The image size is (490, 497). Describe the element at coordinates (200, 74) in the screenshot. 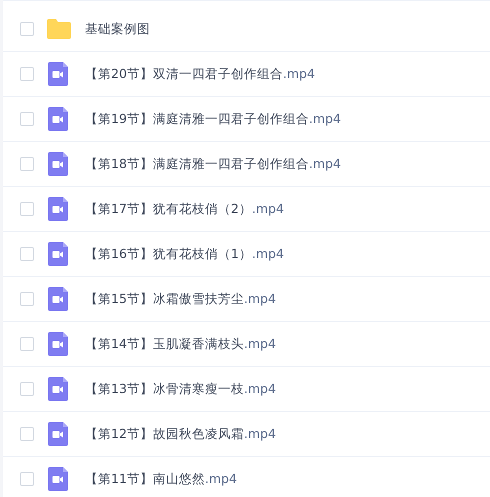

I see `file-name: 【第20节】双清一四君子创作组合.mp4` at that location.